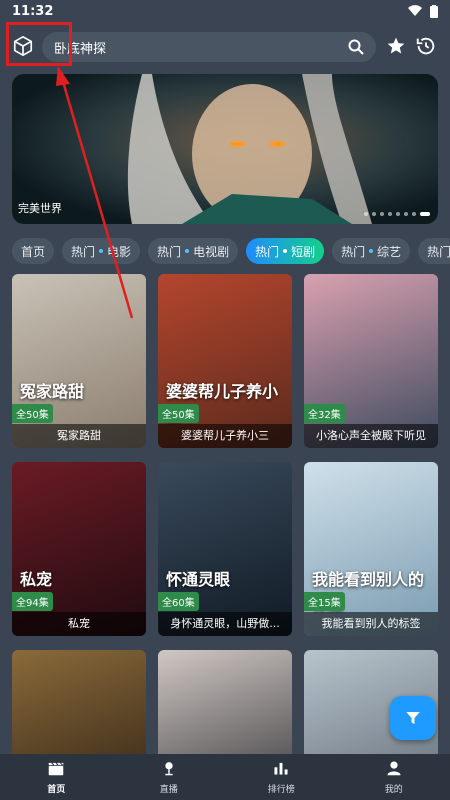 Image resolution: width=450 pixels, height=800 pixels. I want to click on cube-menu-button, so click(23, 46).